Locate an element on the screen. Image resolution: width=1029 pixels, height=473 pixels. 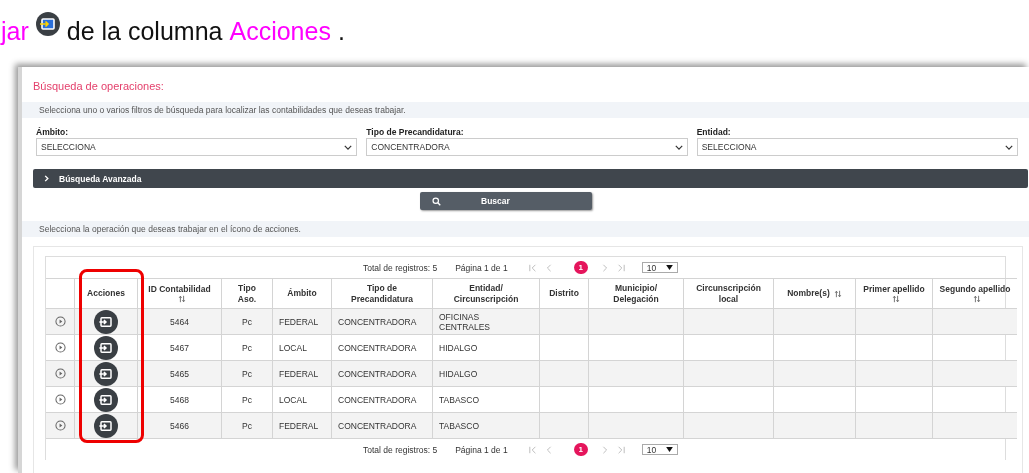
column-header: Circunscripción local is located at coordinates (728, 293).